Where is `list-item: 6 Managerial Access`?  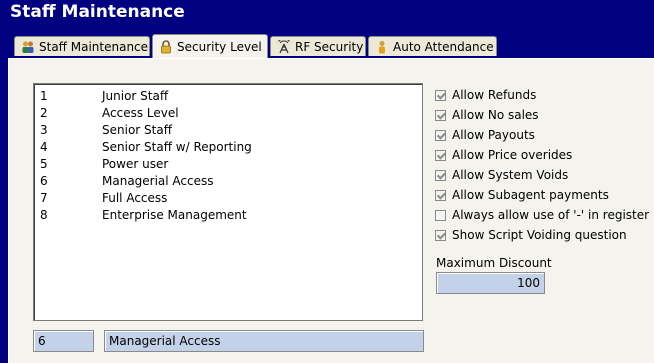 list-item: 6 Managerial Access is located at coordinates (228, 180).